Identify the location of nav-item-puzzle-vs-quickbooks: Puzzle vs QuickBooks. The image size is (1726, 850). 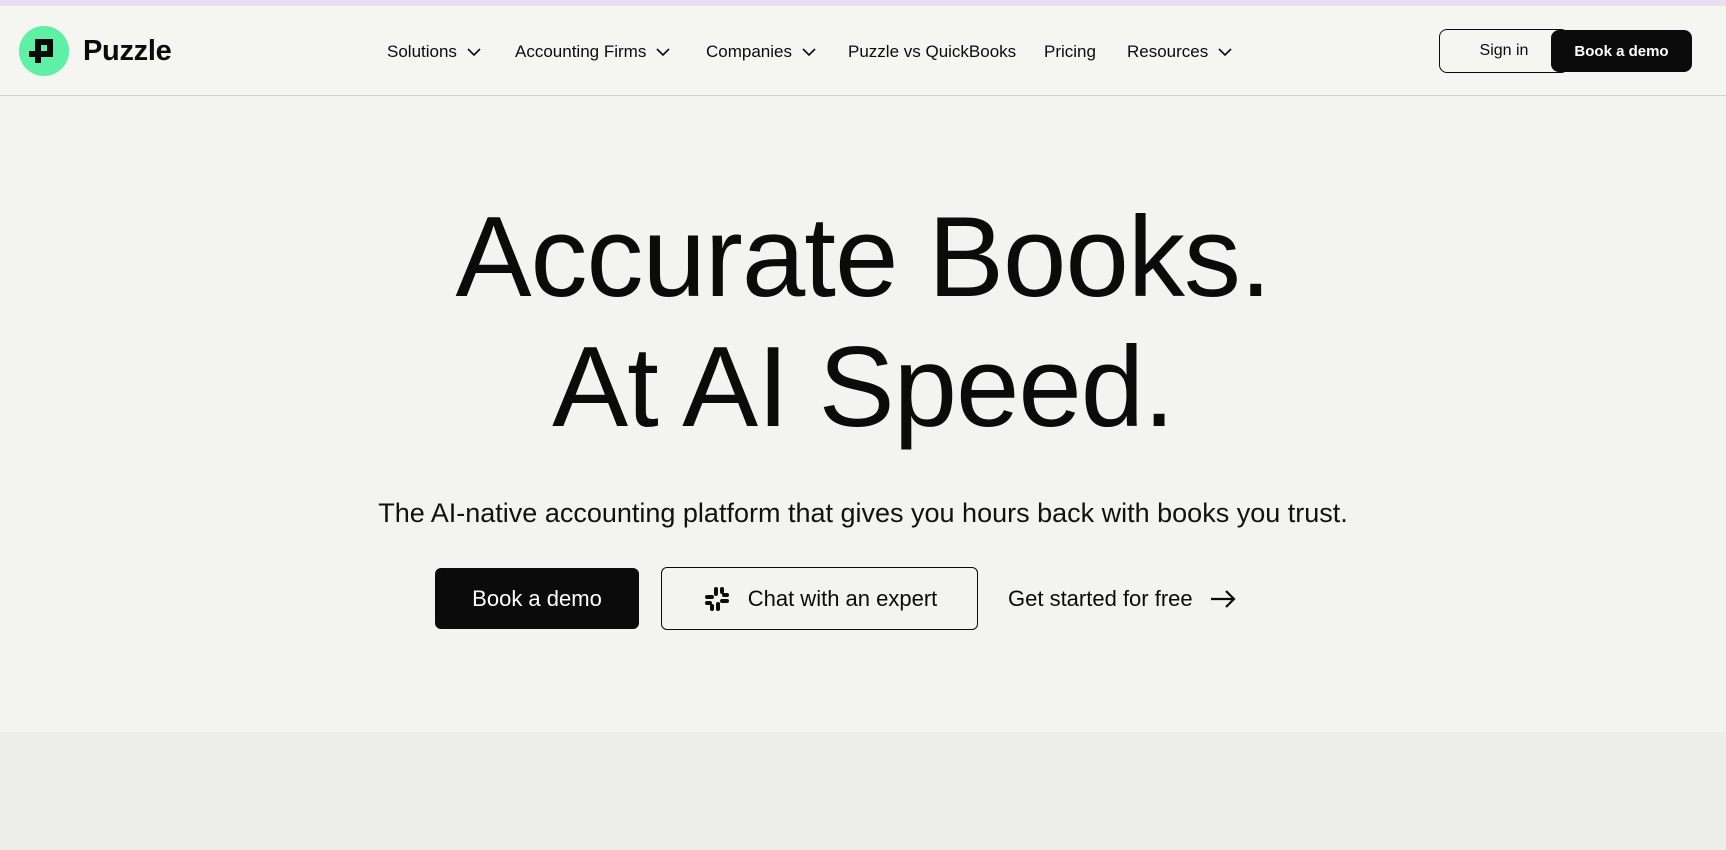
(932, 52).